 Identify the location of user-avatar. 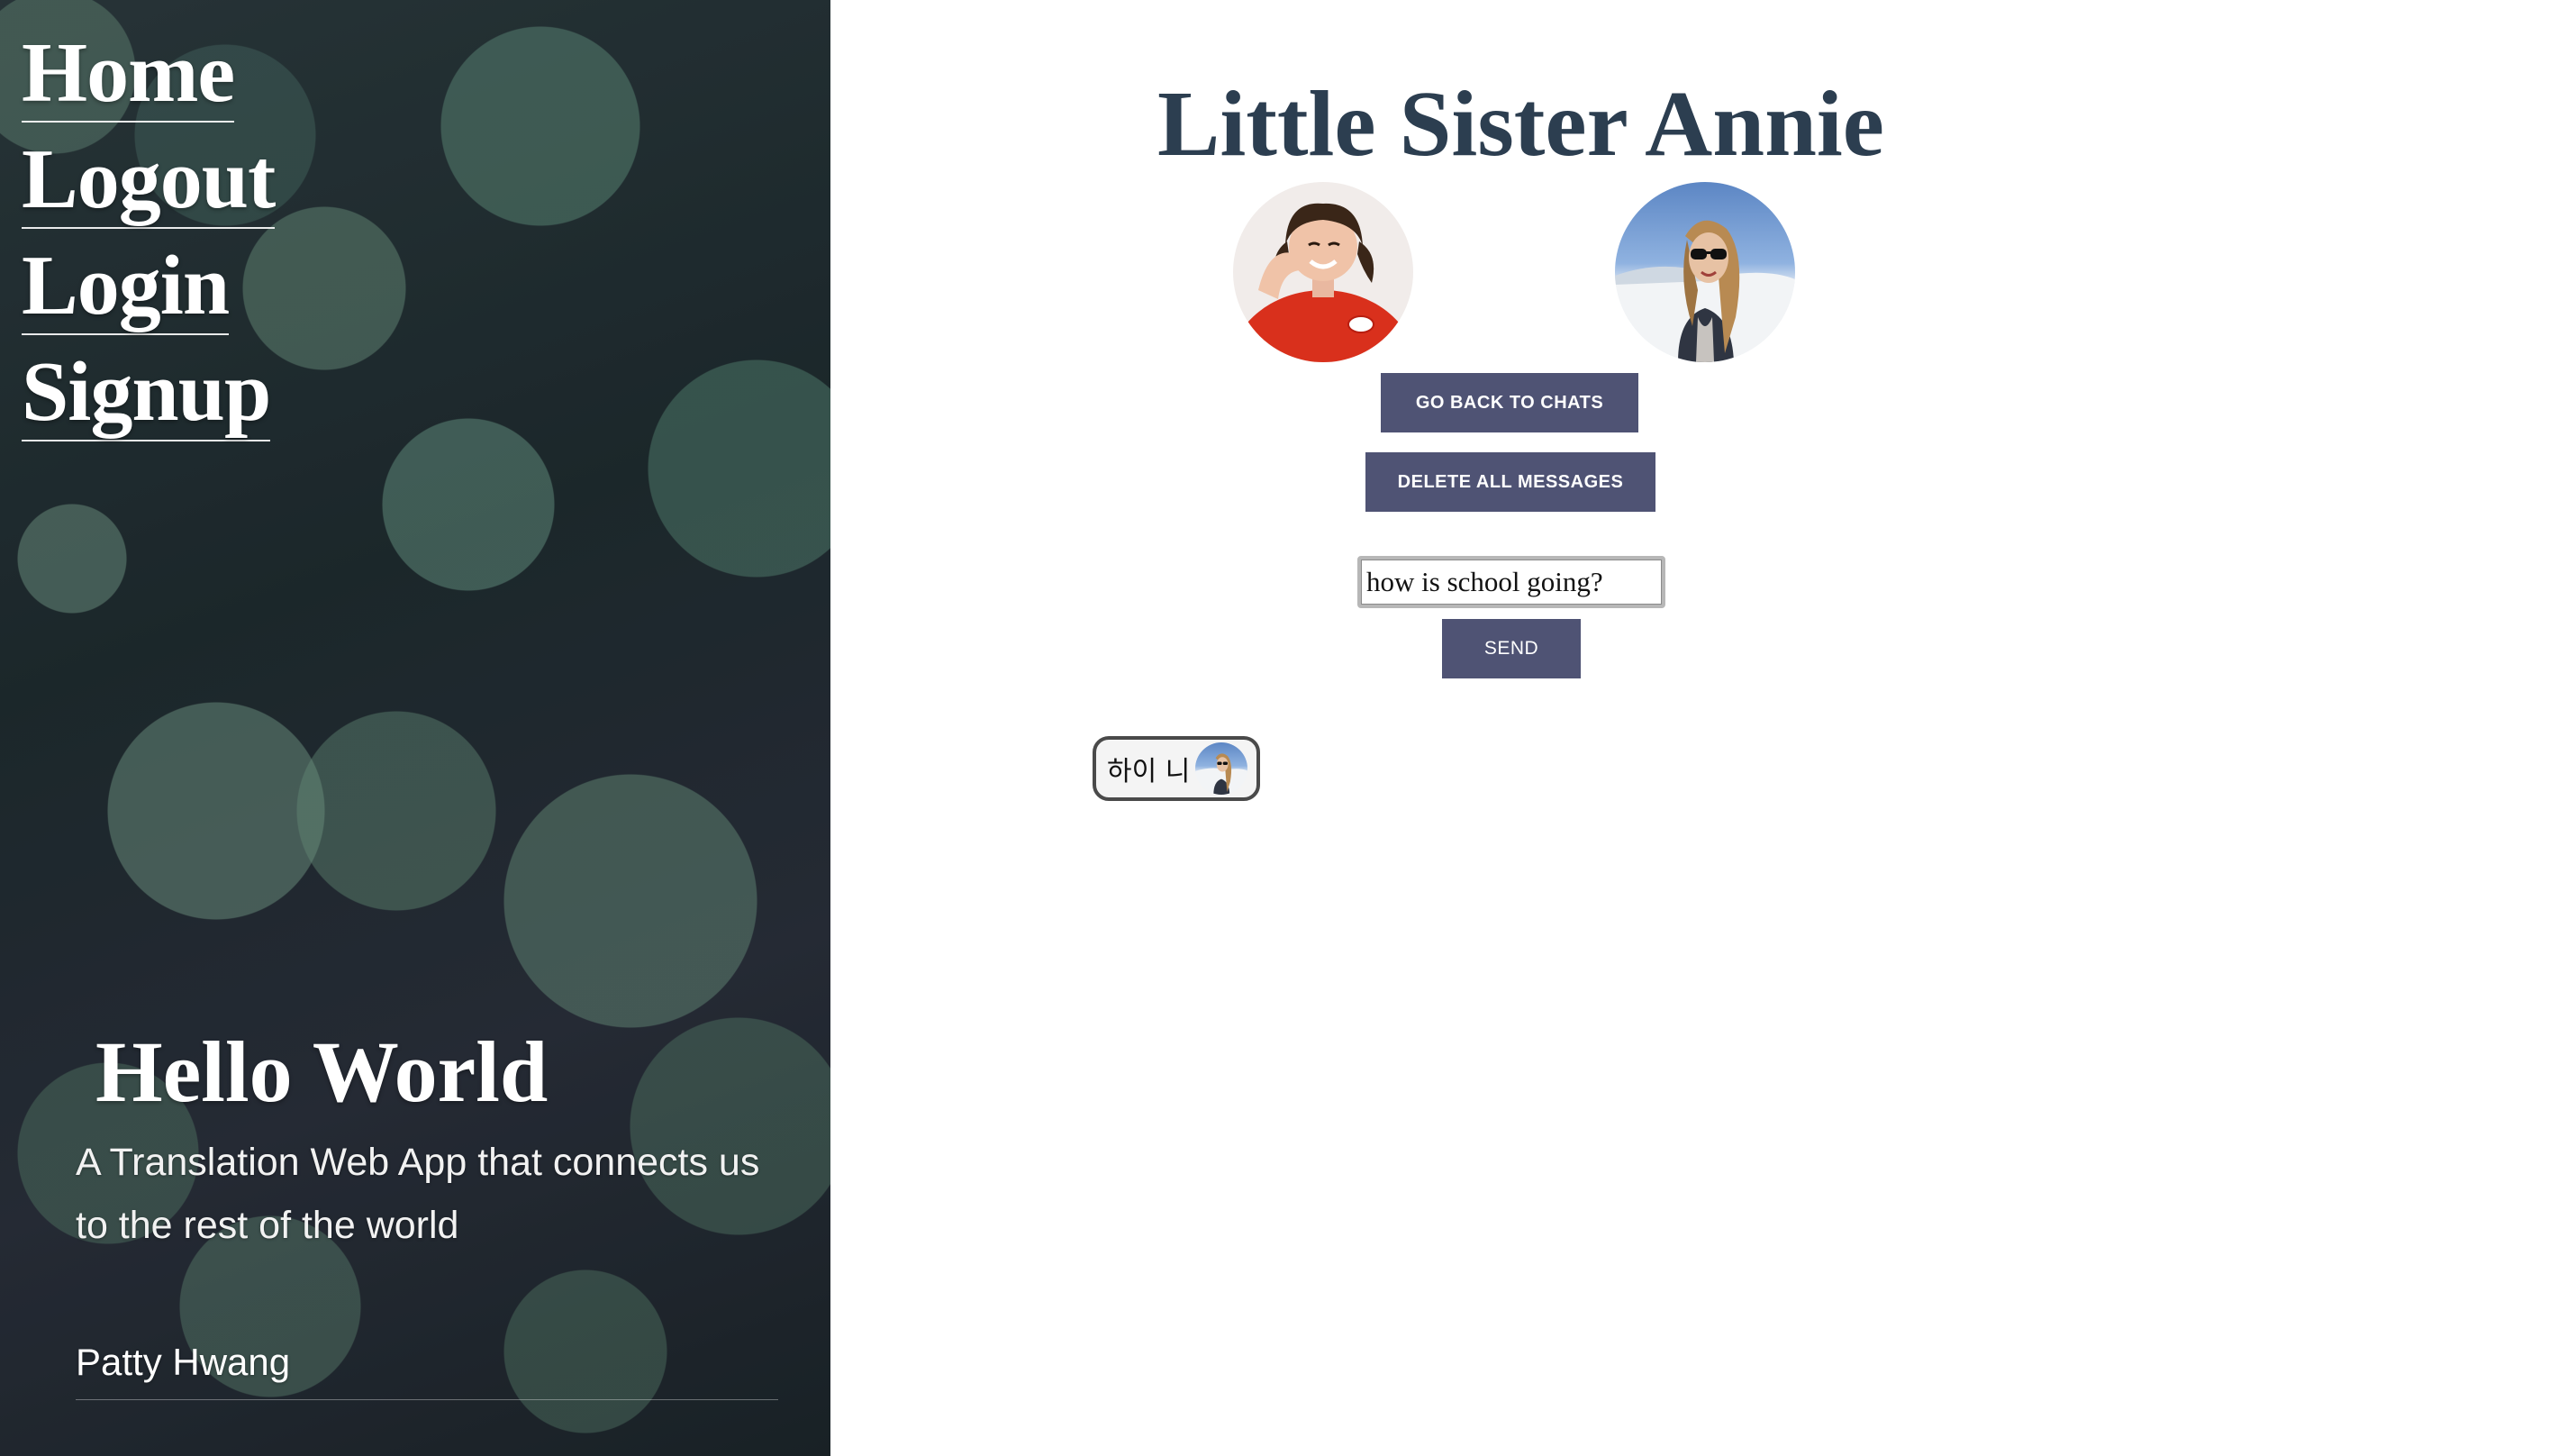
(1323, 272).